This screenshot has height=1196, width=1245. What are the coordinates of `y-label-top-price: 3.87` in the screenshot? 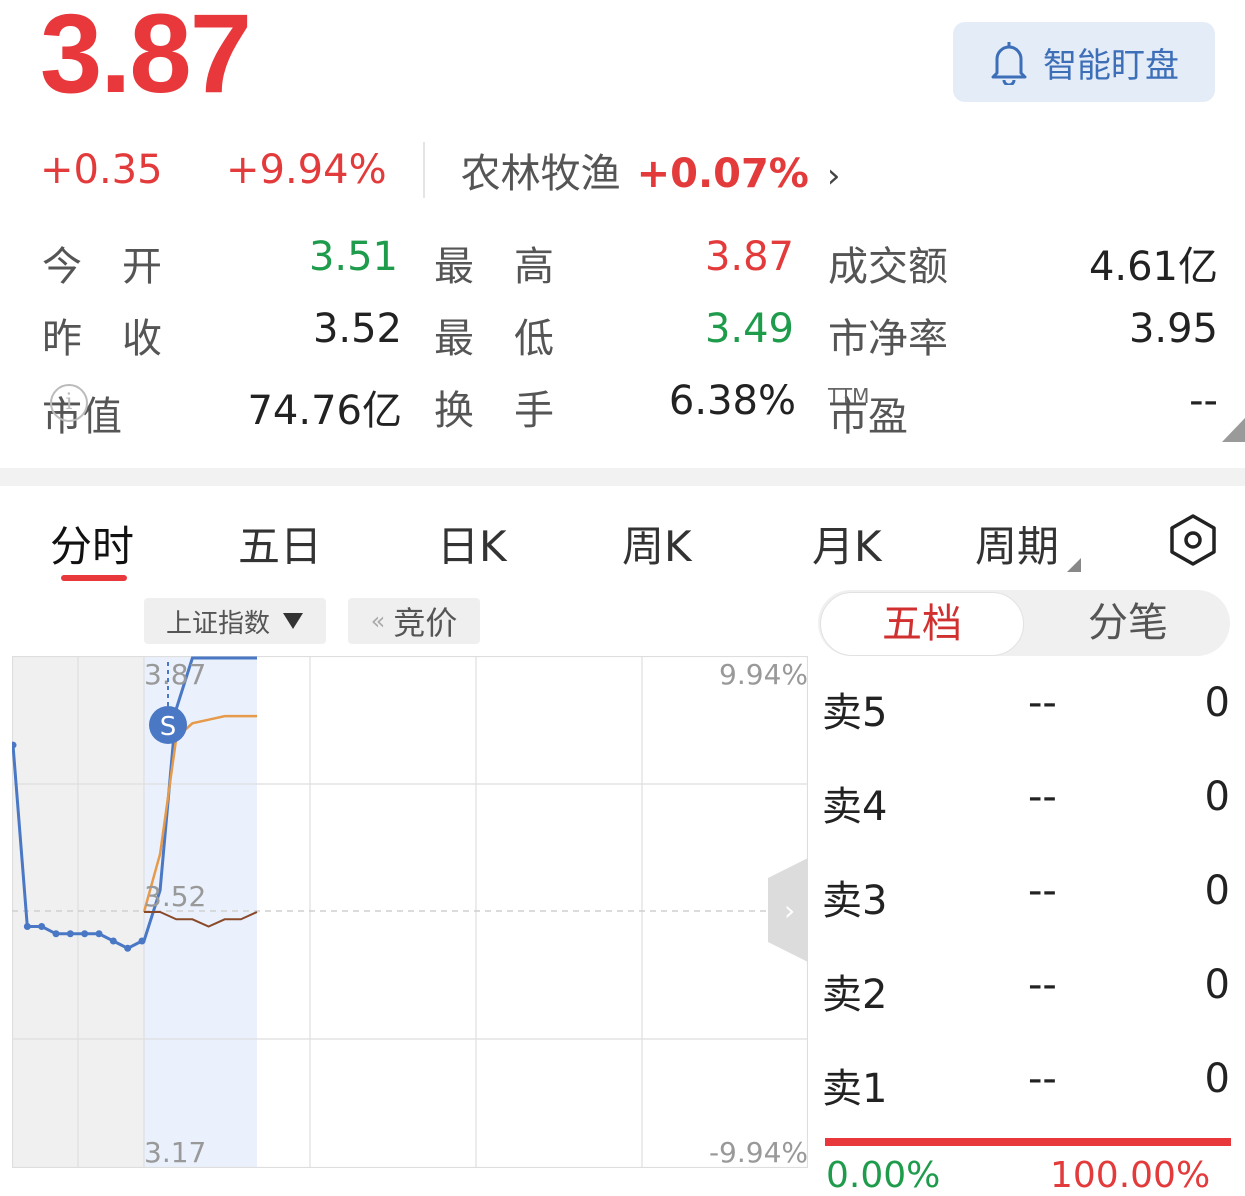 It's located at (175, 674).